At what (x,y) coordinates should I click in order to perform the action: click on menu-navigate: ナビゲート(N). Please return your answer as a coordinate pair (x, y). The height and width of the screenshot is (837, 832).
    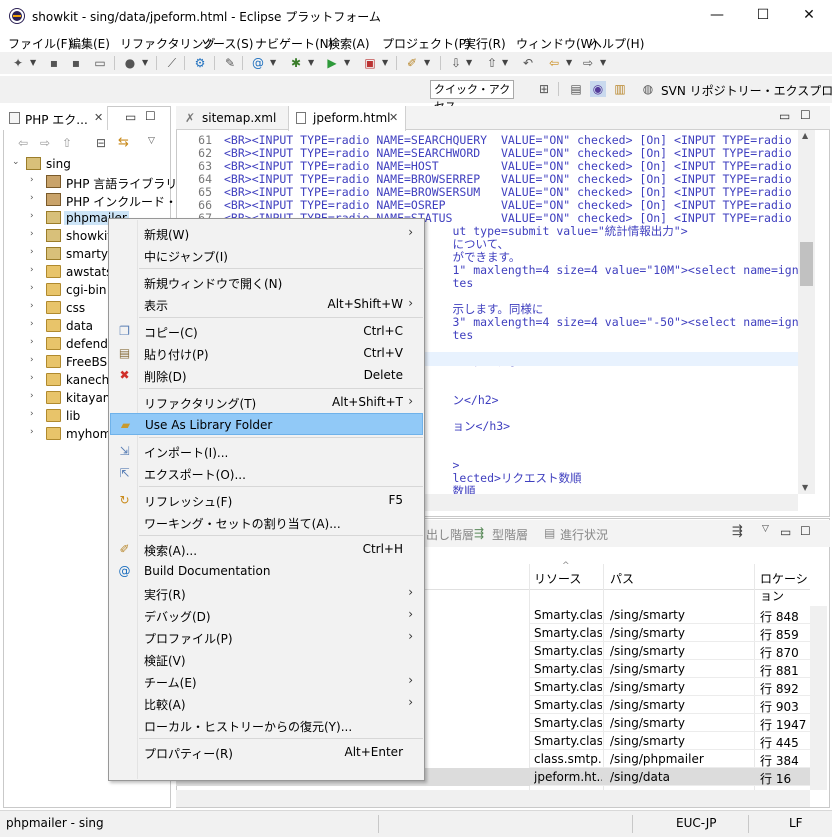
    Looking at the image, I should click on (294, 43).